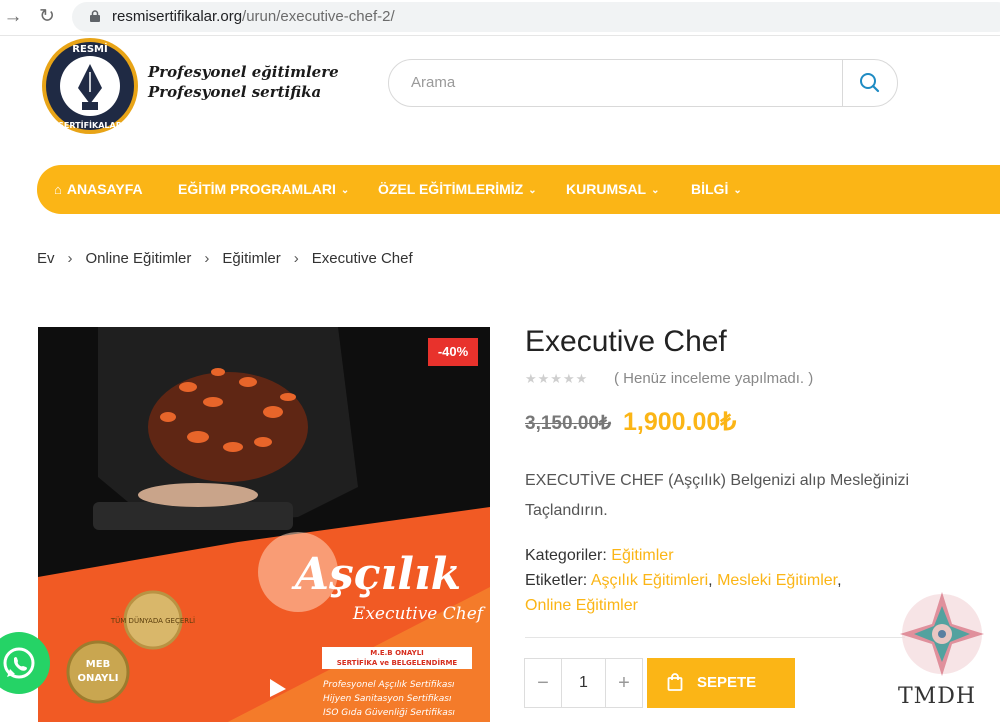  I want to click on site-logo: RESMİ SERTİFİKALAR, so click(90, 86).